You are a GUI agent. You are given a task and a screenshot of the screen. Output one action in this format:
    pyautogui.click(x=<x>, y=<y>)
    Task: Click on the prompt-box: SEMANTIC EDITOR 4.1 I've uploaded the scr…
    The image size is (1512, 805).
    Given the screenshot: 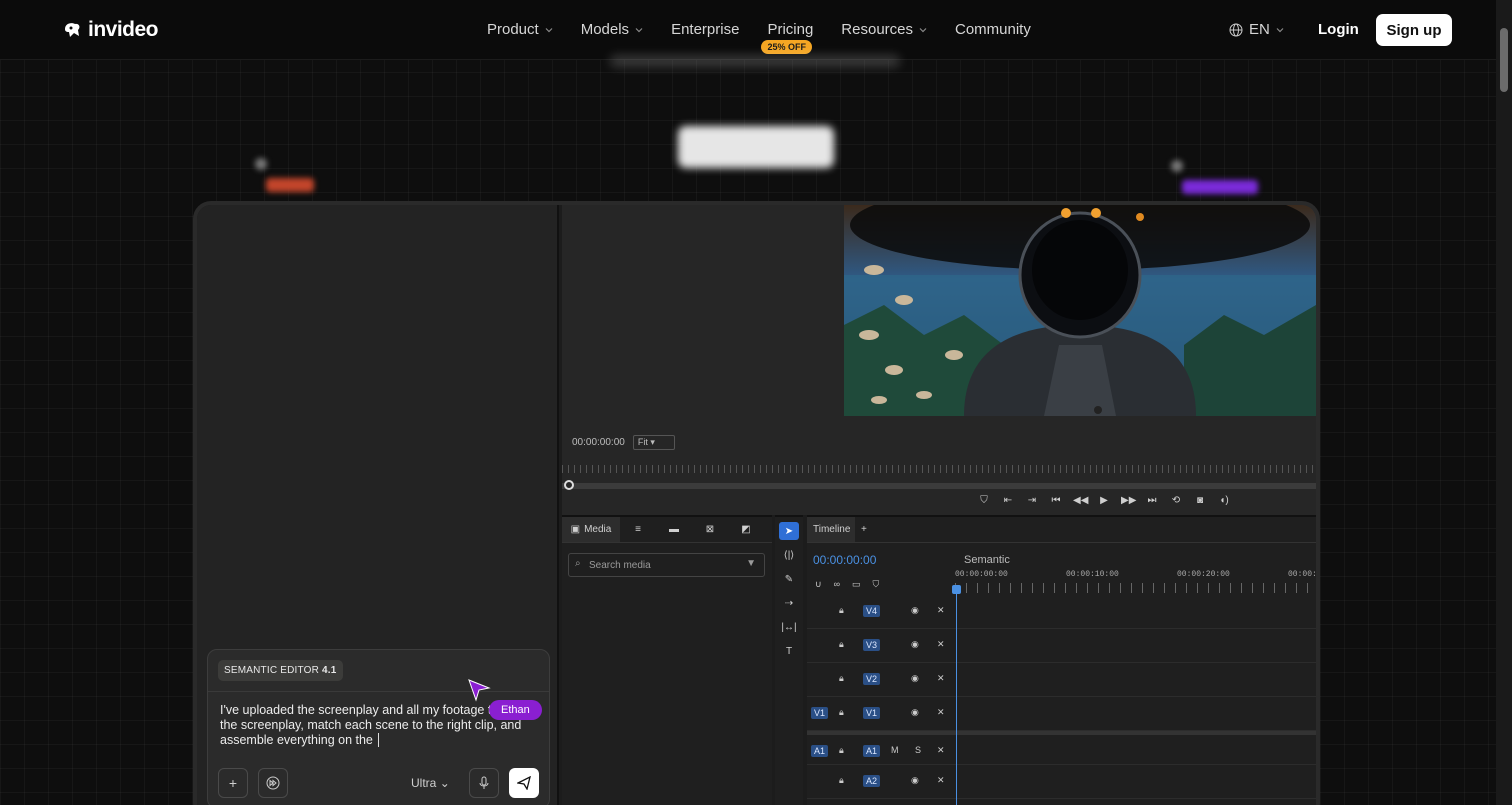 What is the action you would take?
    pyautogui.click(x=378, y=727)
    